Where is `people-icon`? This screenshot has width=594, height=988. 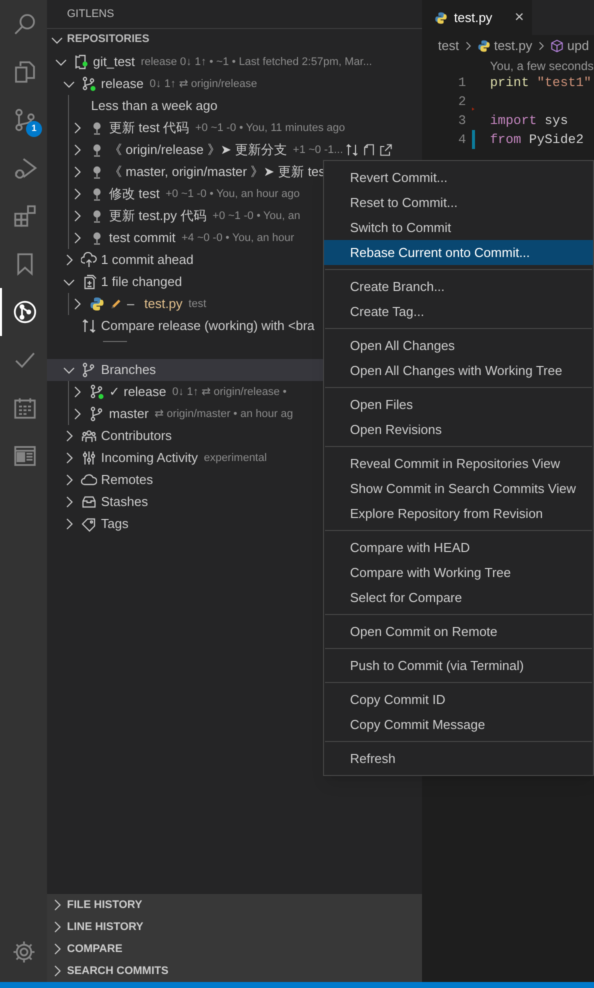 people-icon is located at coordinates (89, 436).